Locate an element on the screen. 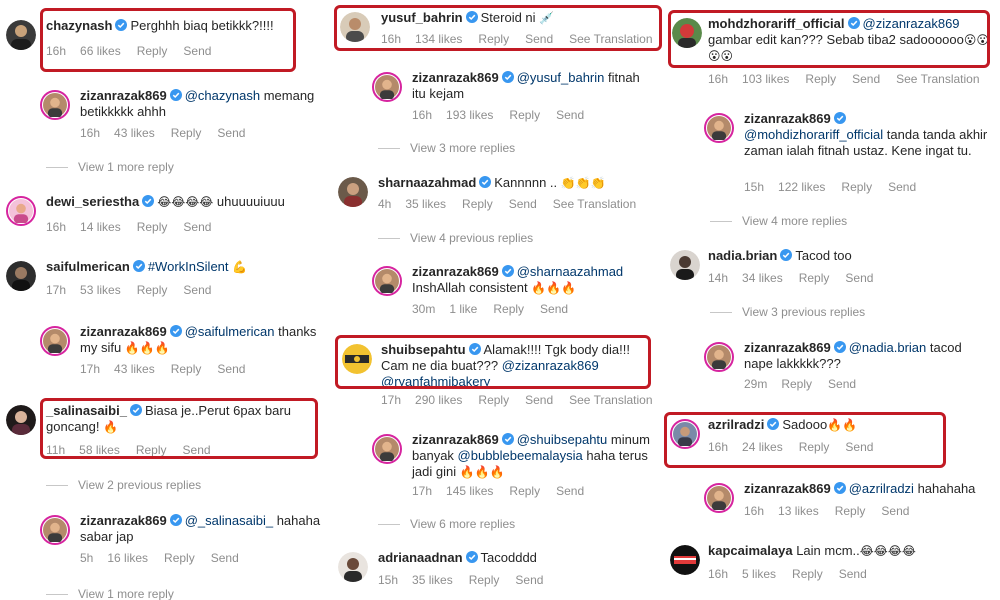 The image size is (1000, 600). comment-username: azrilradzi is located at coordinates (736, 424).